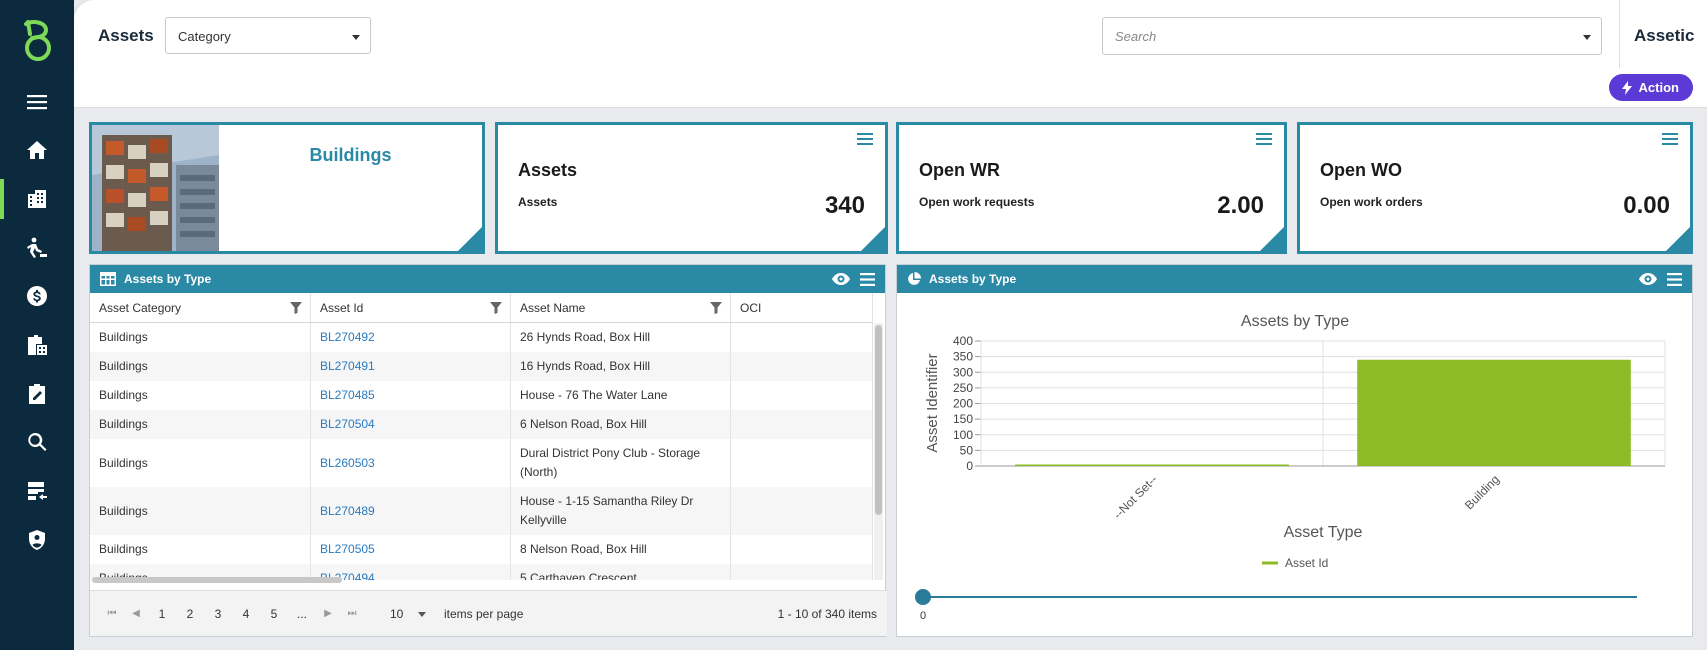 The height and width of the screenshot is (650, 1707). Describe the element at coordinates (37, 150) in the screenshot. I see `home-icon` at that location.